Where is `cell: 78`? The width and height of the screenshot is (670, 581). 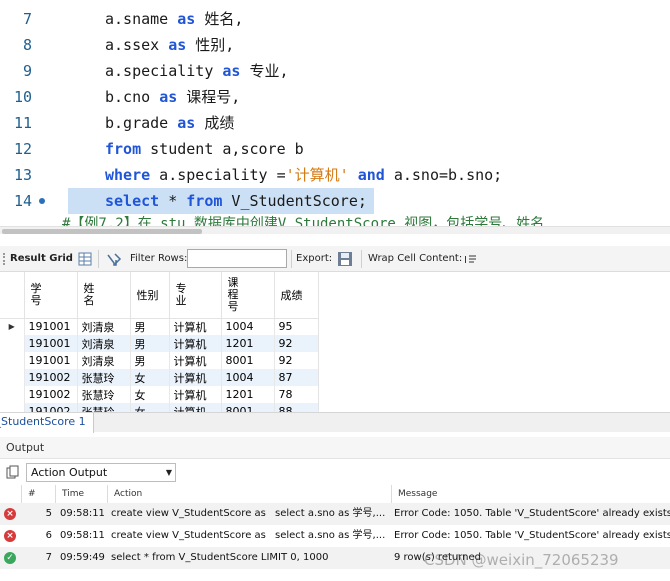 cell: 78 is located at coordinates (296, 394).